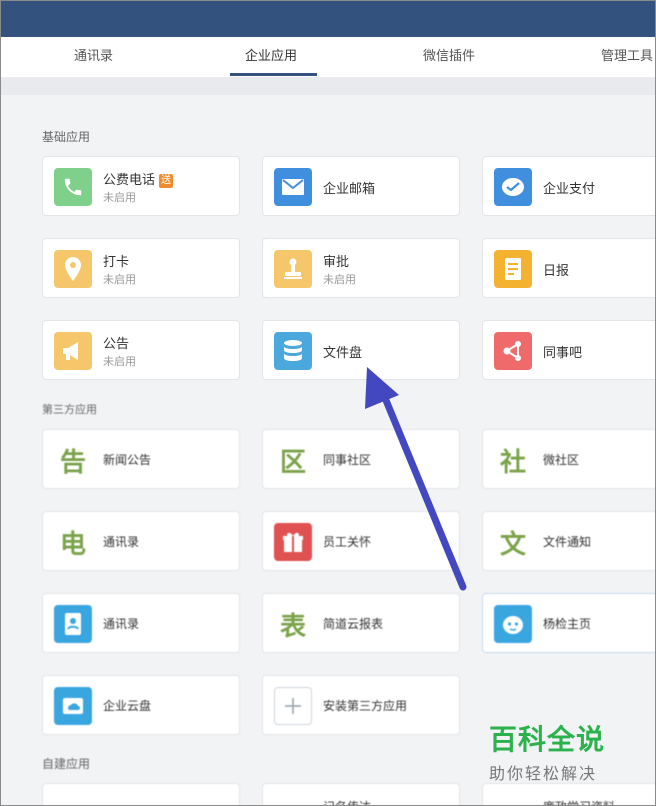  What do you see at coordinates (66, 137) in the screenshot?
I see `section-title-basic: 基础应用` at bounding box center [66, 137].